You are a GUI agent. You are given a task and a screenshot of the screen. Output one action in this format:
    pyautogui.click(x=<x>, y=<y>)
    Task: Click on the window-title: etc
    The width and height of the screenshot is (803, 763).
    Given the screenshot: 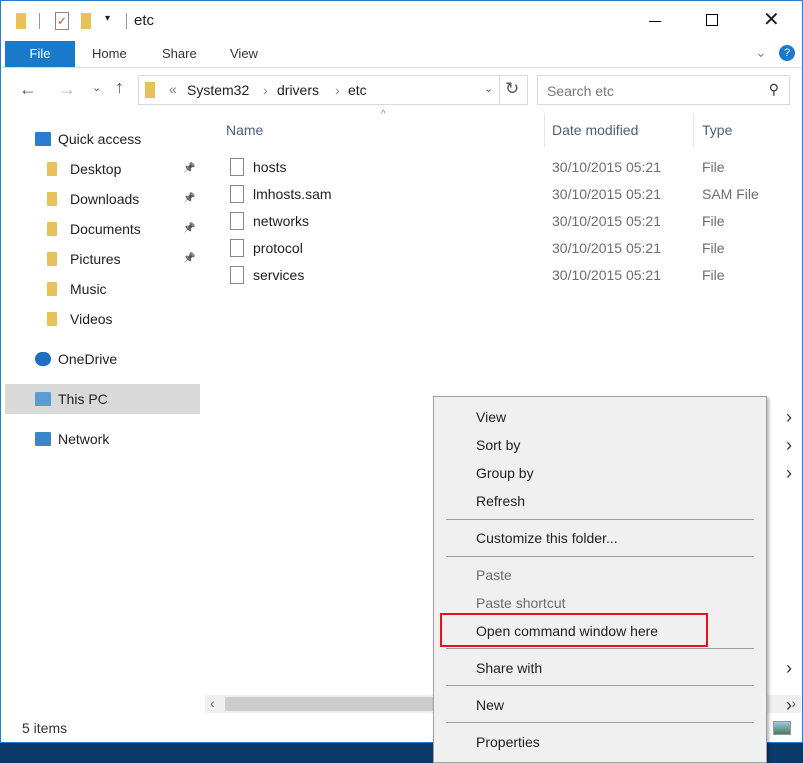 What is the action you would take?
    pyautogui.click(x=144, y=20)
    